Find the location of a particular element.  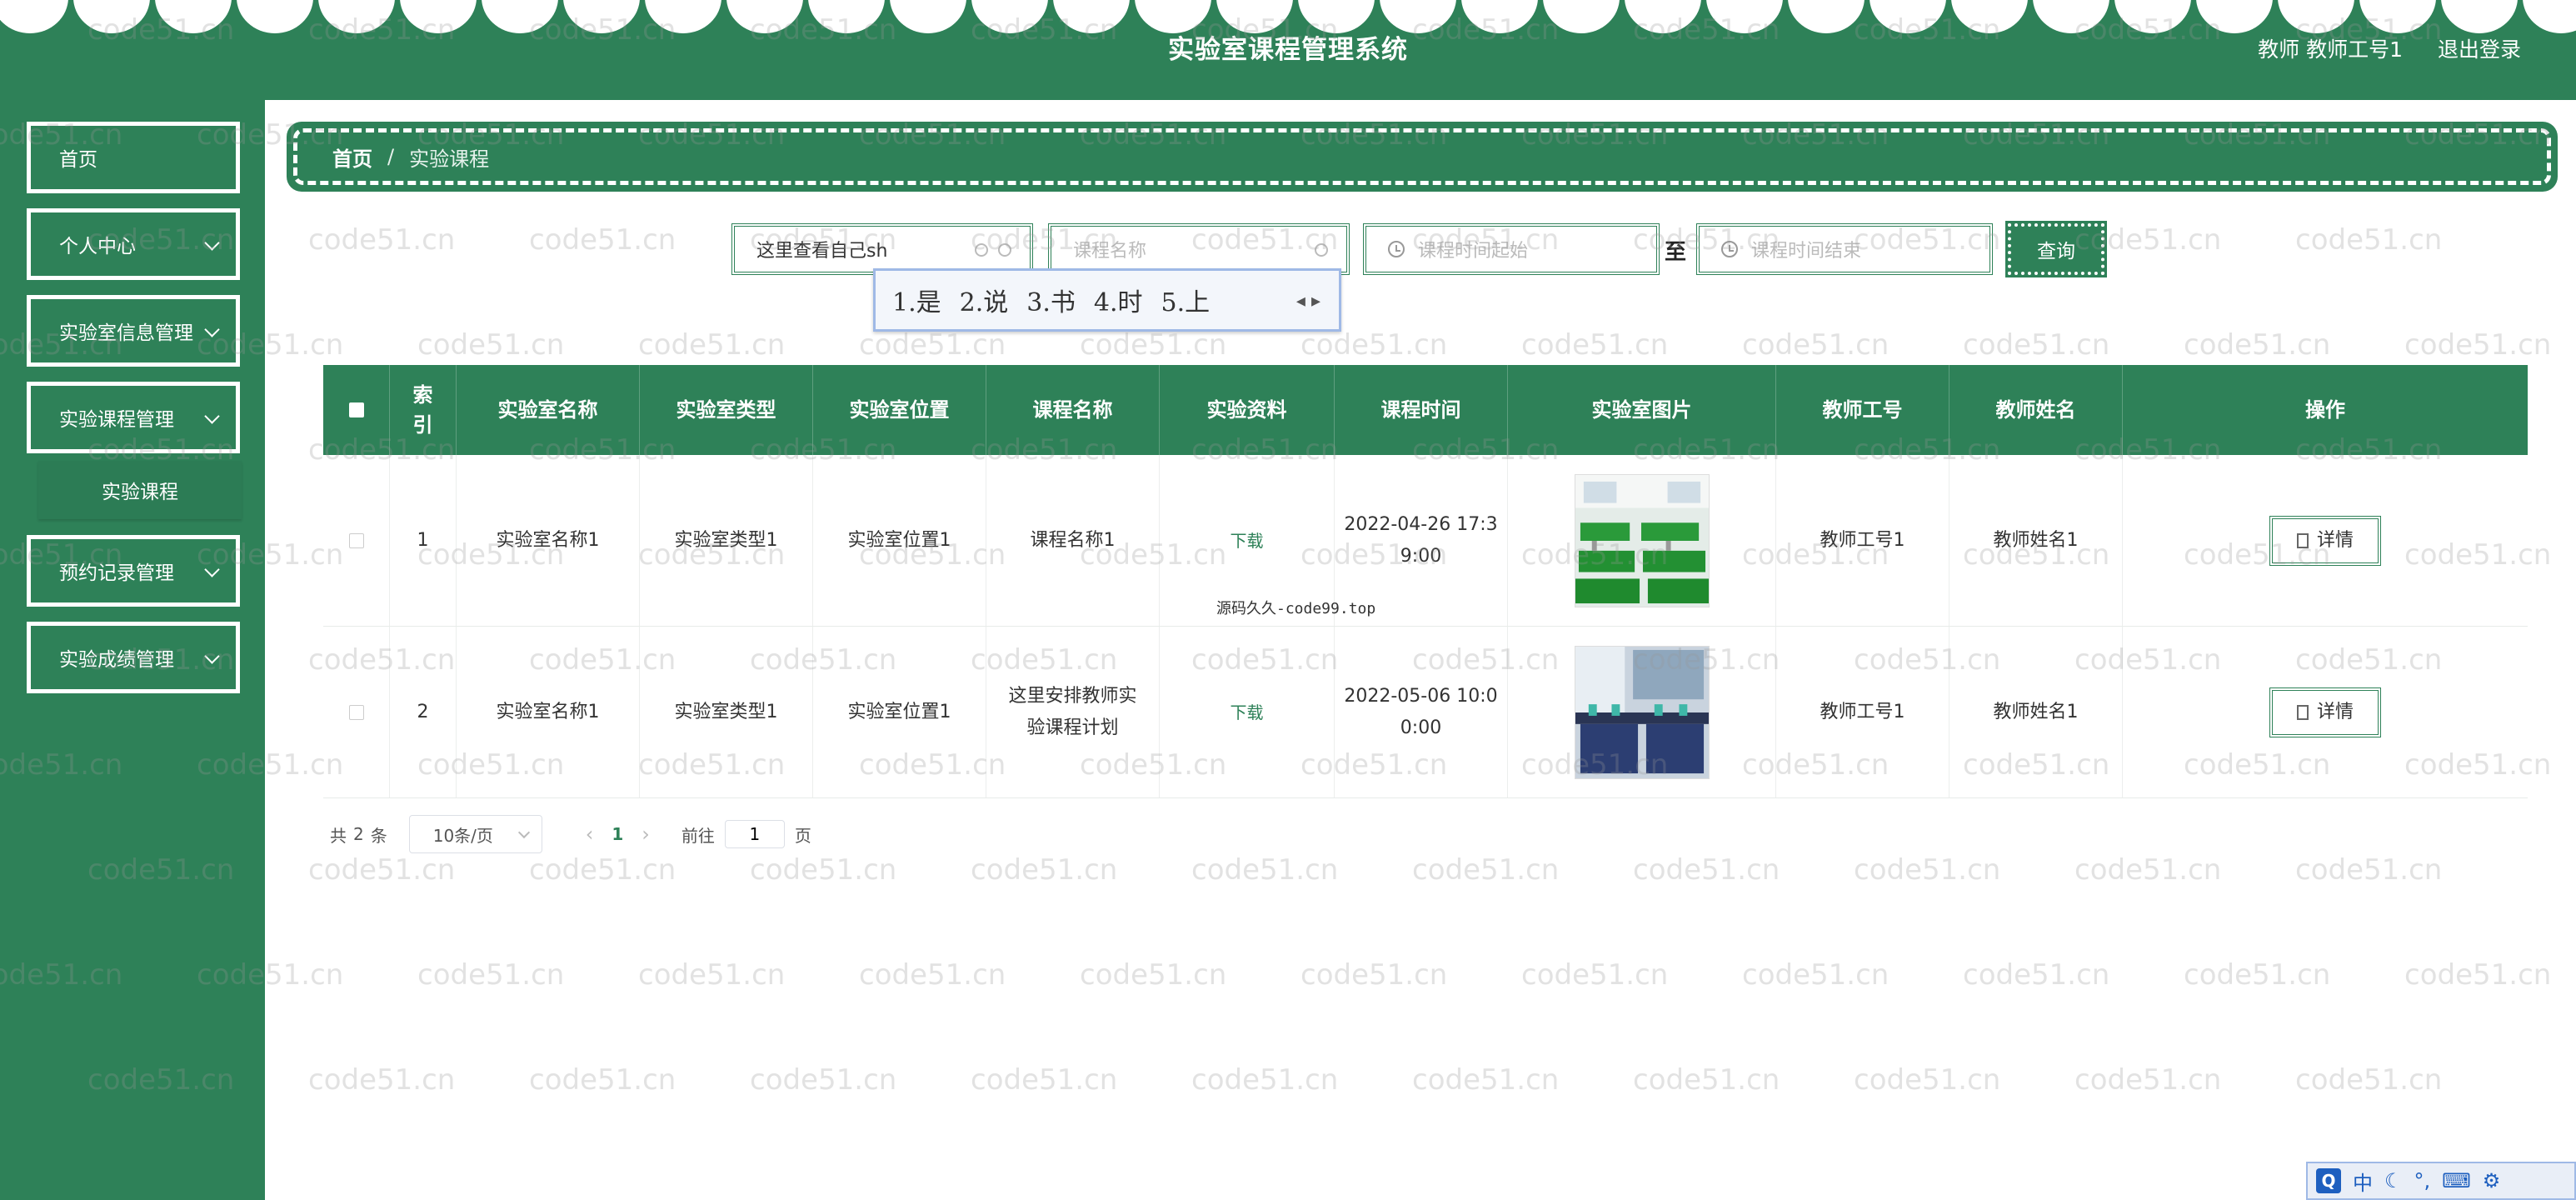

sidebar-item-label: 首页 is located at coordinates (78, 160).